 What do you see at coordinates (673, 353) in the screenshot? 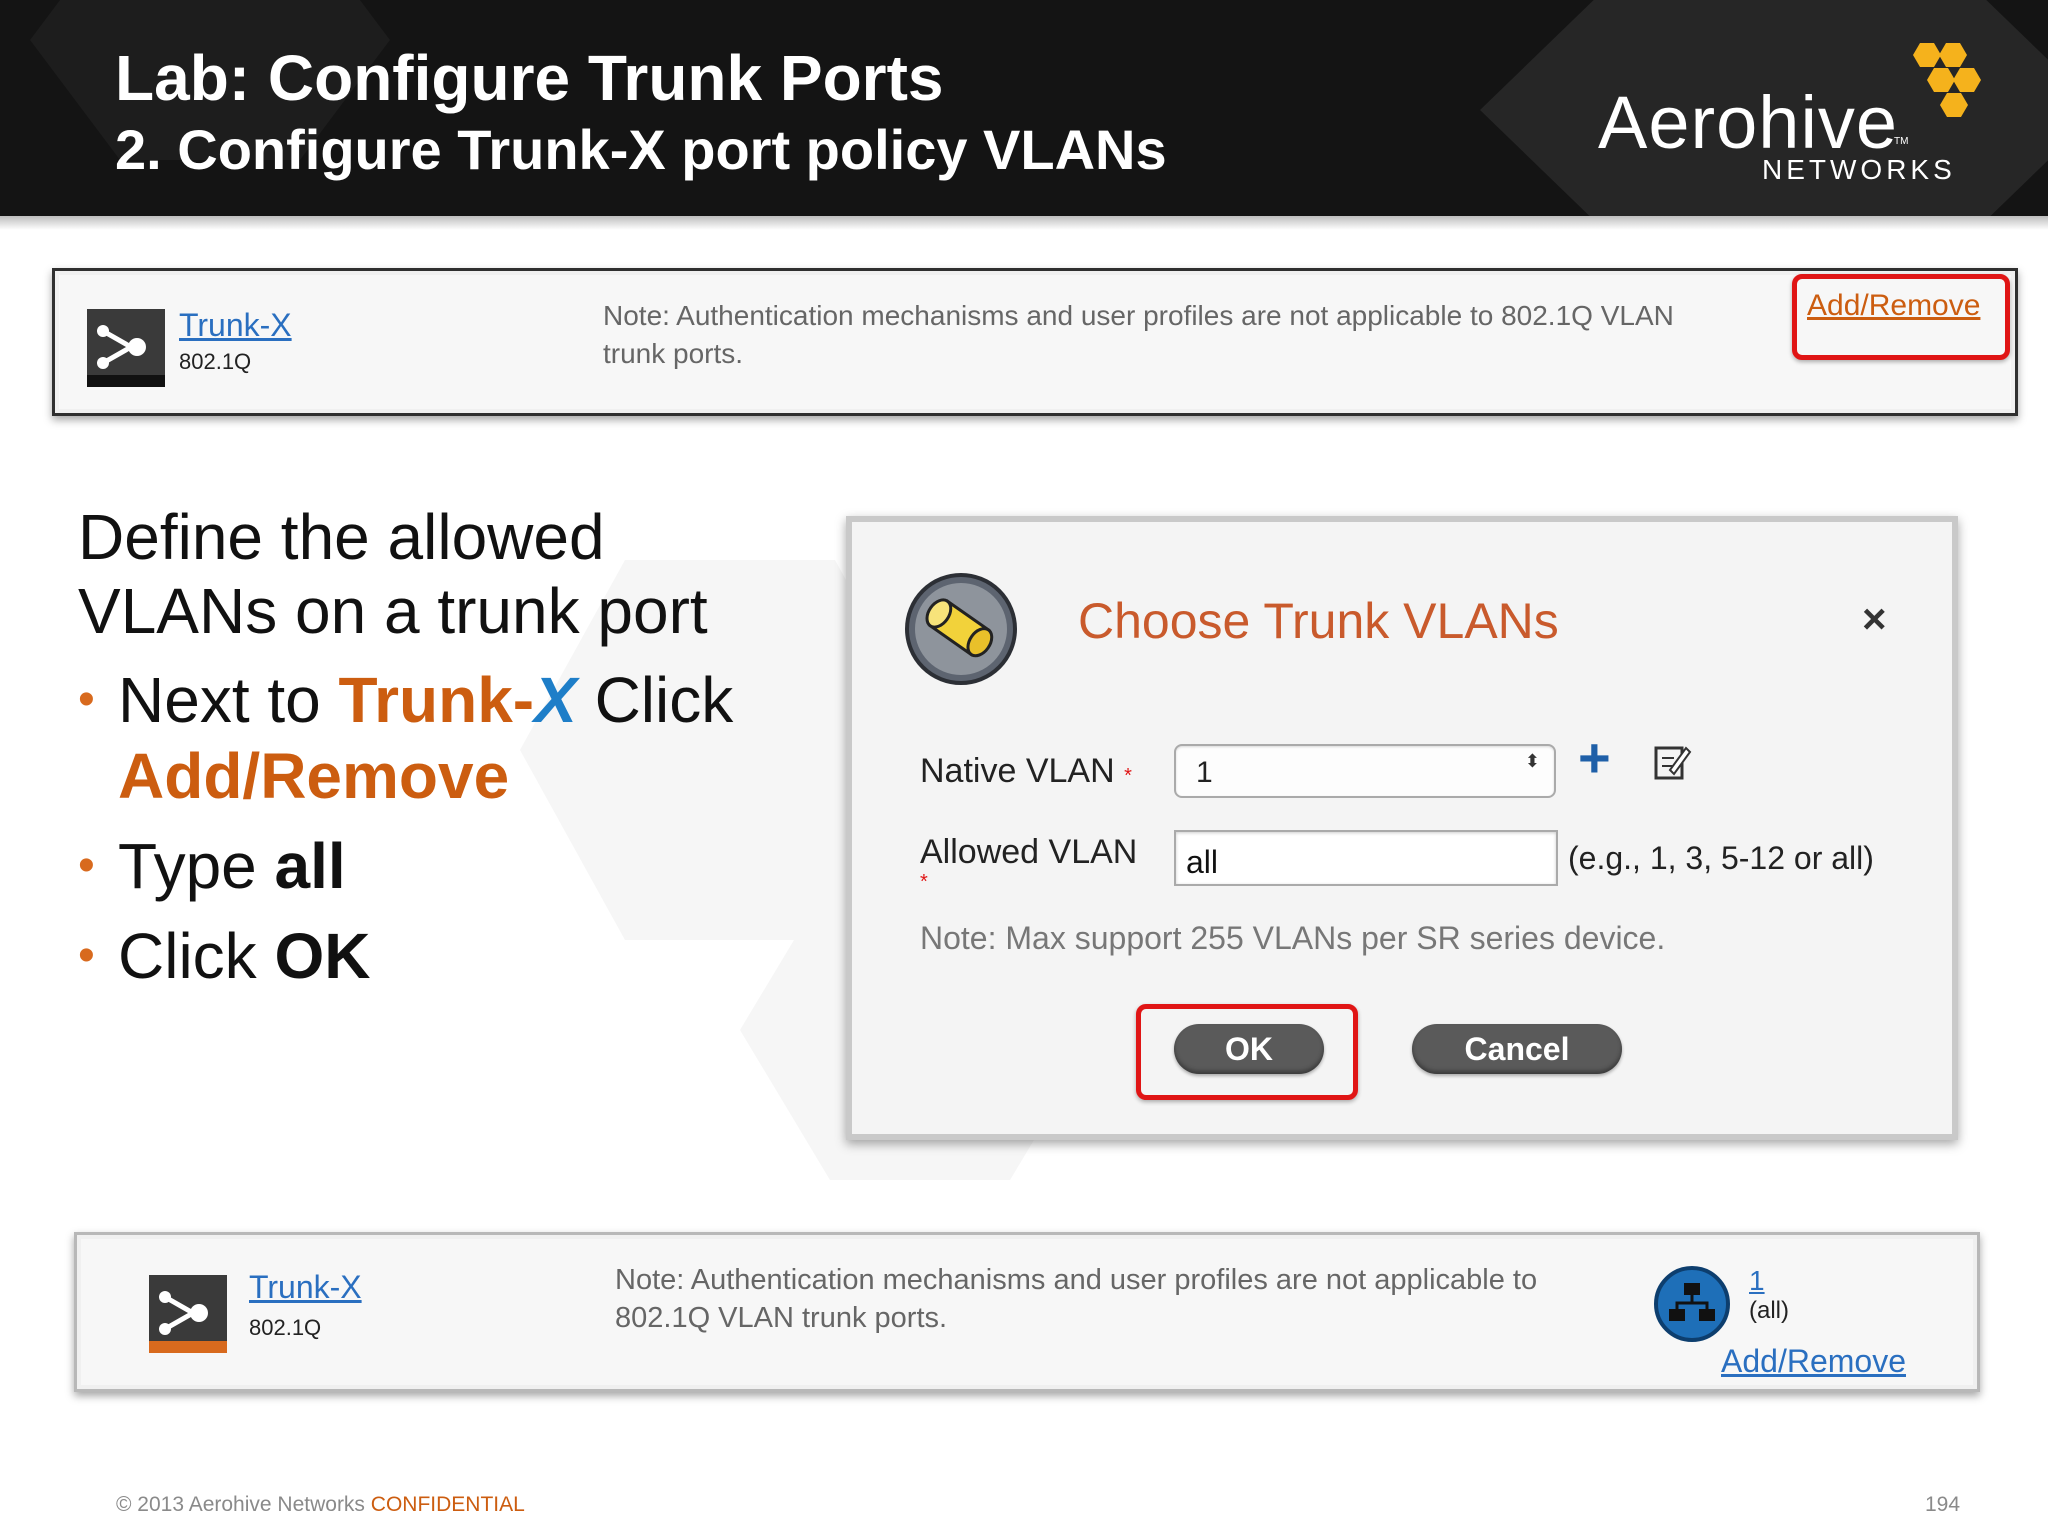
I see `port-note-line: trunk ports.` at bounding box center [673, 353].